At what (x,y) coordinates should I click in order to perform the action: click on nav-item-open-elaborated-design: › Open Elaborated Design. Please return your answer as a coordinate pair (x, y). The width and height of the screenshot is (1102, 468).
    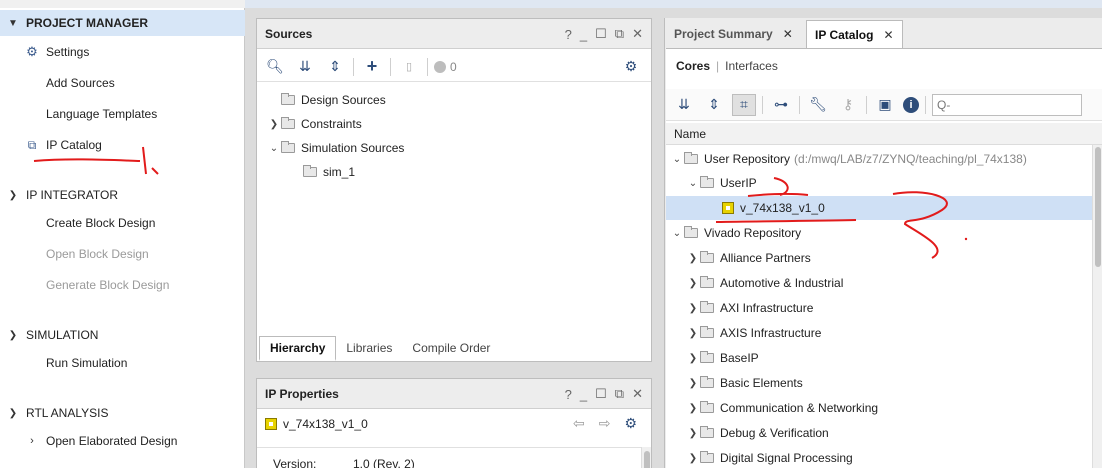
    Looking at the image, I should click on (88, 441).